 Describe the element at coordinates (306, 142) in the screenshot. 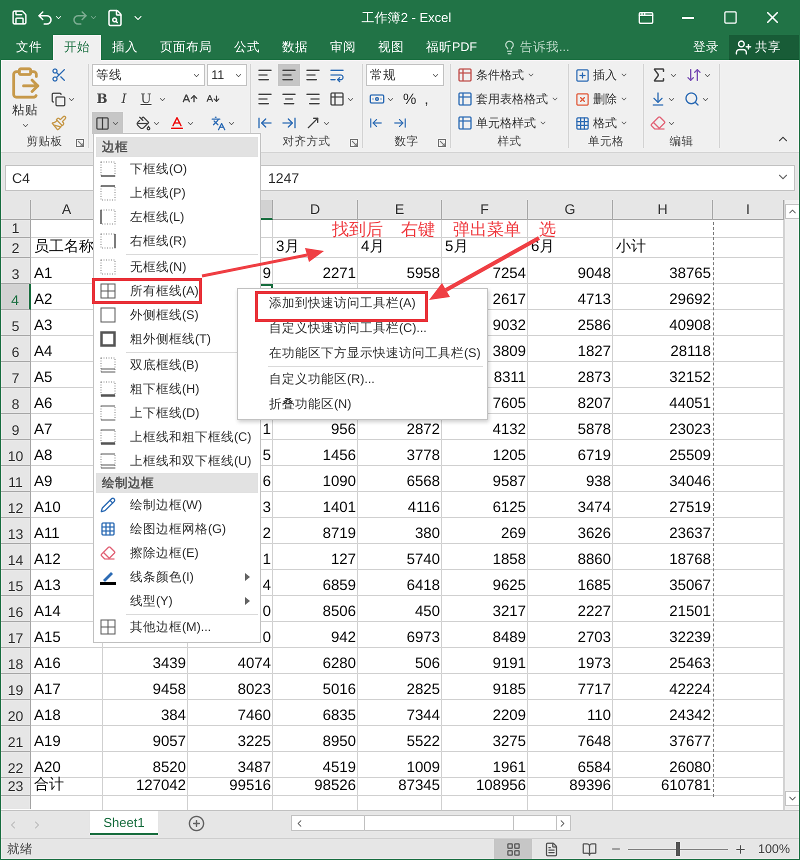

I see `group-label: 对齐方式` at that location.